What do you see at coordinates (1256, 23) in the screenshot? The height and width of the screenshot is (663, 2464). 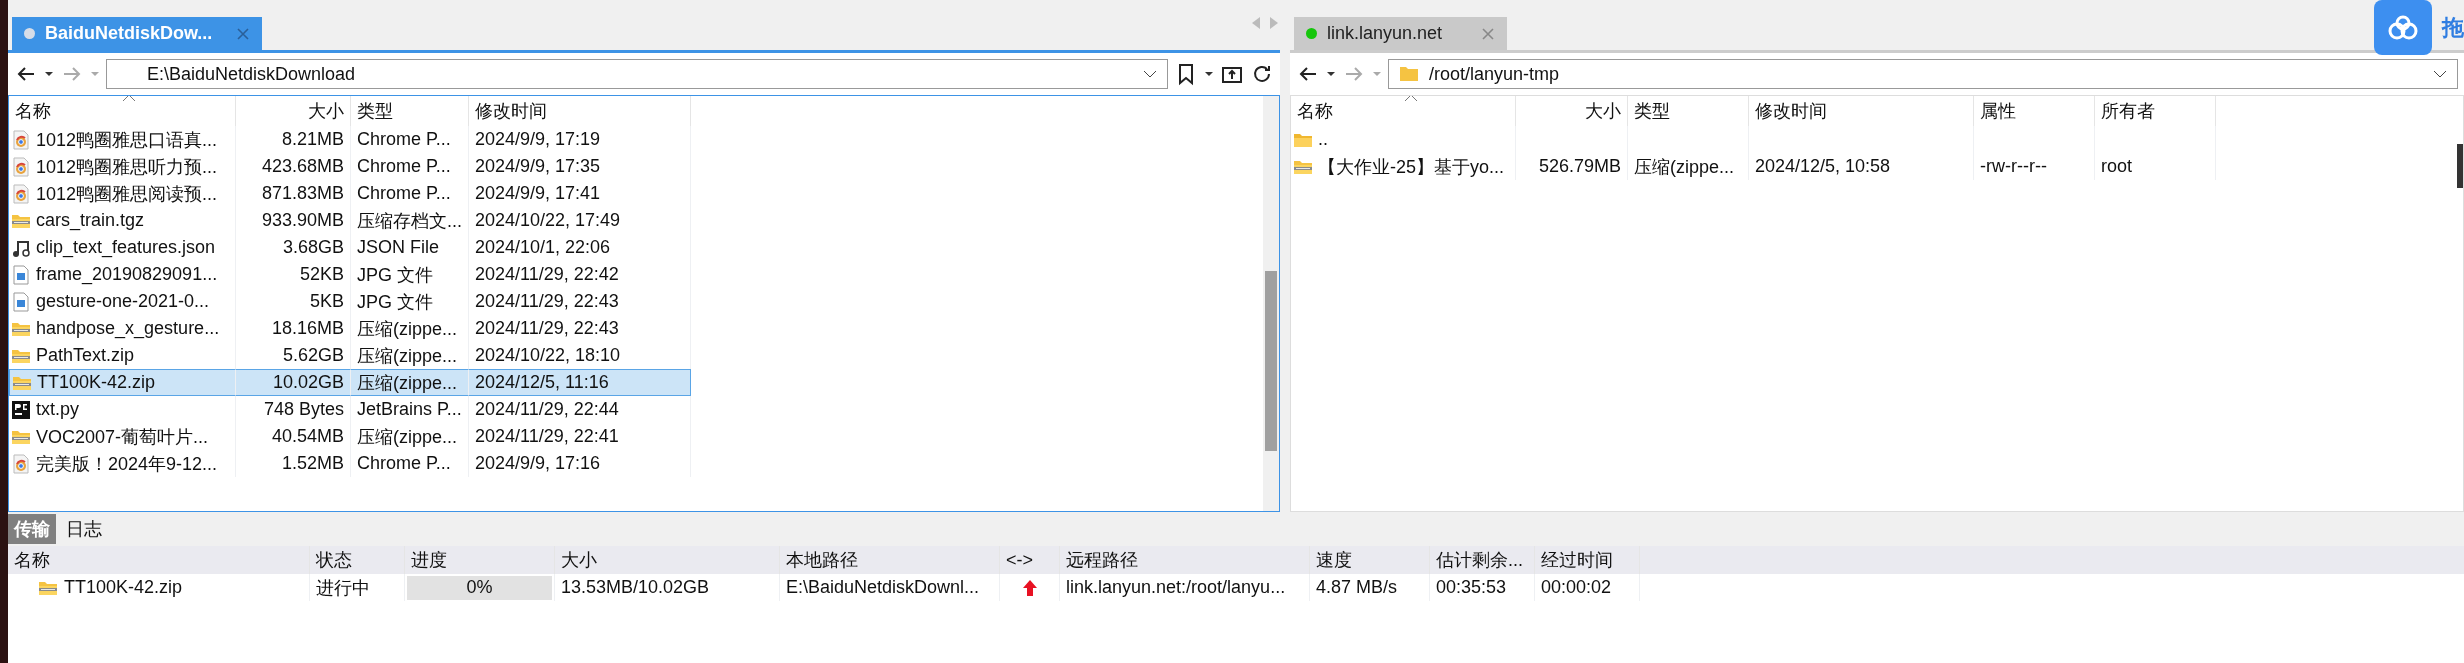 I see `scroll-left-icon` at bounding box center [1256, 23].